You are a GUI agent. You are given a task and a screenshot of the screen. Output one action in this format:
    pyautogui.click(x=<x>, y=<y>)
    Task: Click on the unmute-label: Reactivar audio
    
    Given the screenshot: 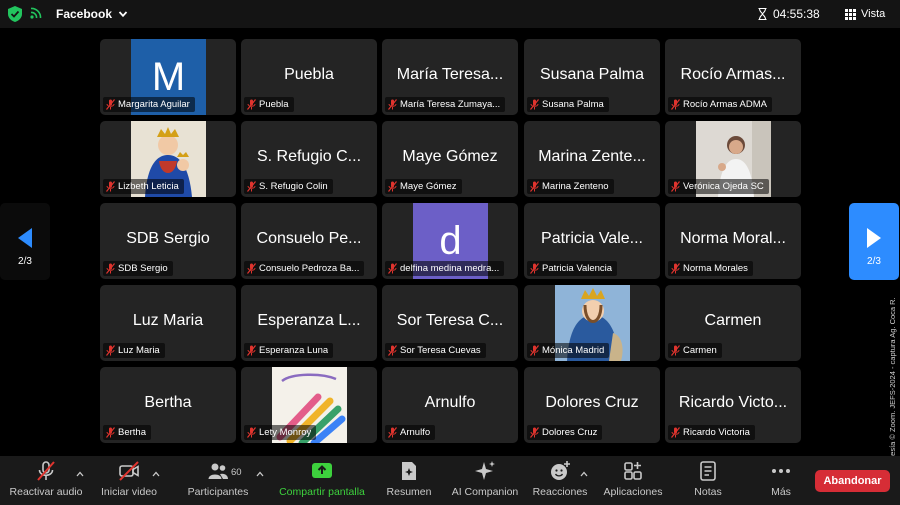 What is the action you would take?
    pyautogui.click(x=46, y=492)
    